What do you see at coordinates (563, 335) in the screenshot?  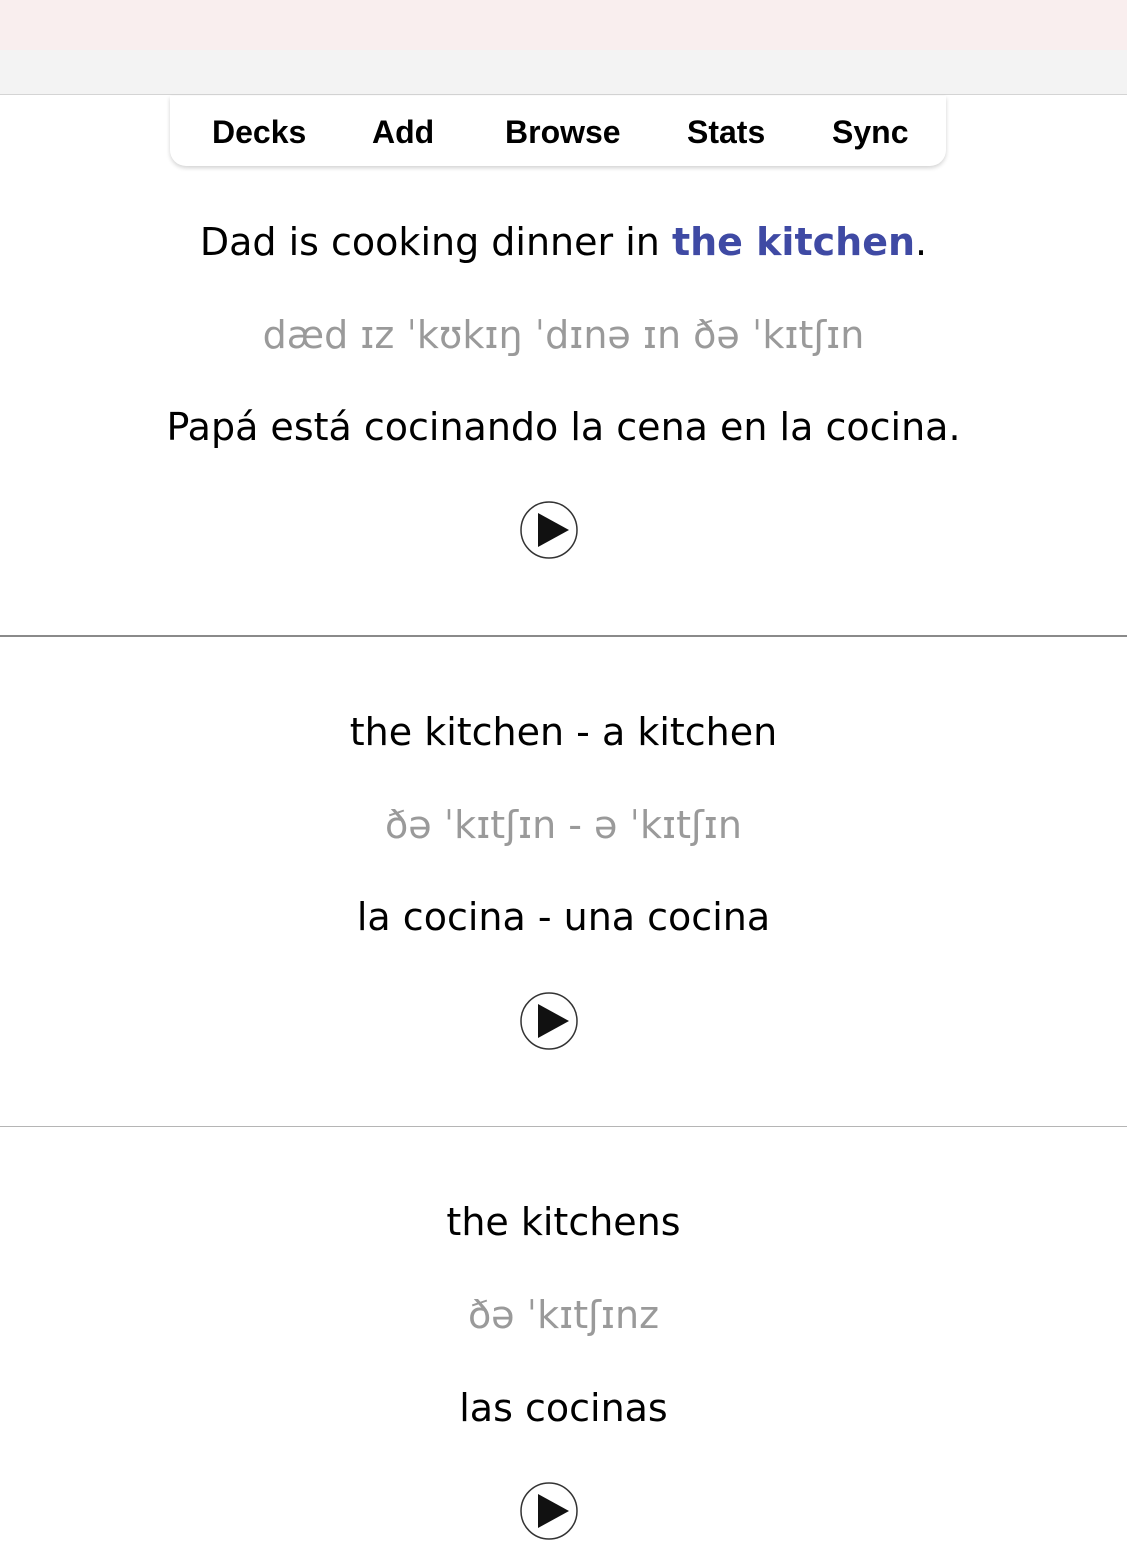 I see `sentence-ipa: dæd ɪz ˈkʊkɪŋ ˈdɪnə ɪn ðə ˈkɪtʃɪn` at bounding box center [563, 335].